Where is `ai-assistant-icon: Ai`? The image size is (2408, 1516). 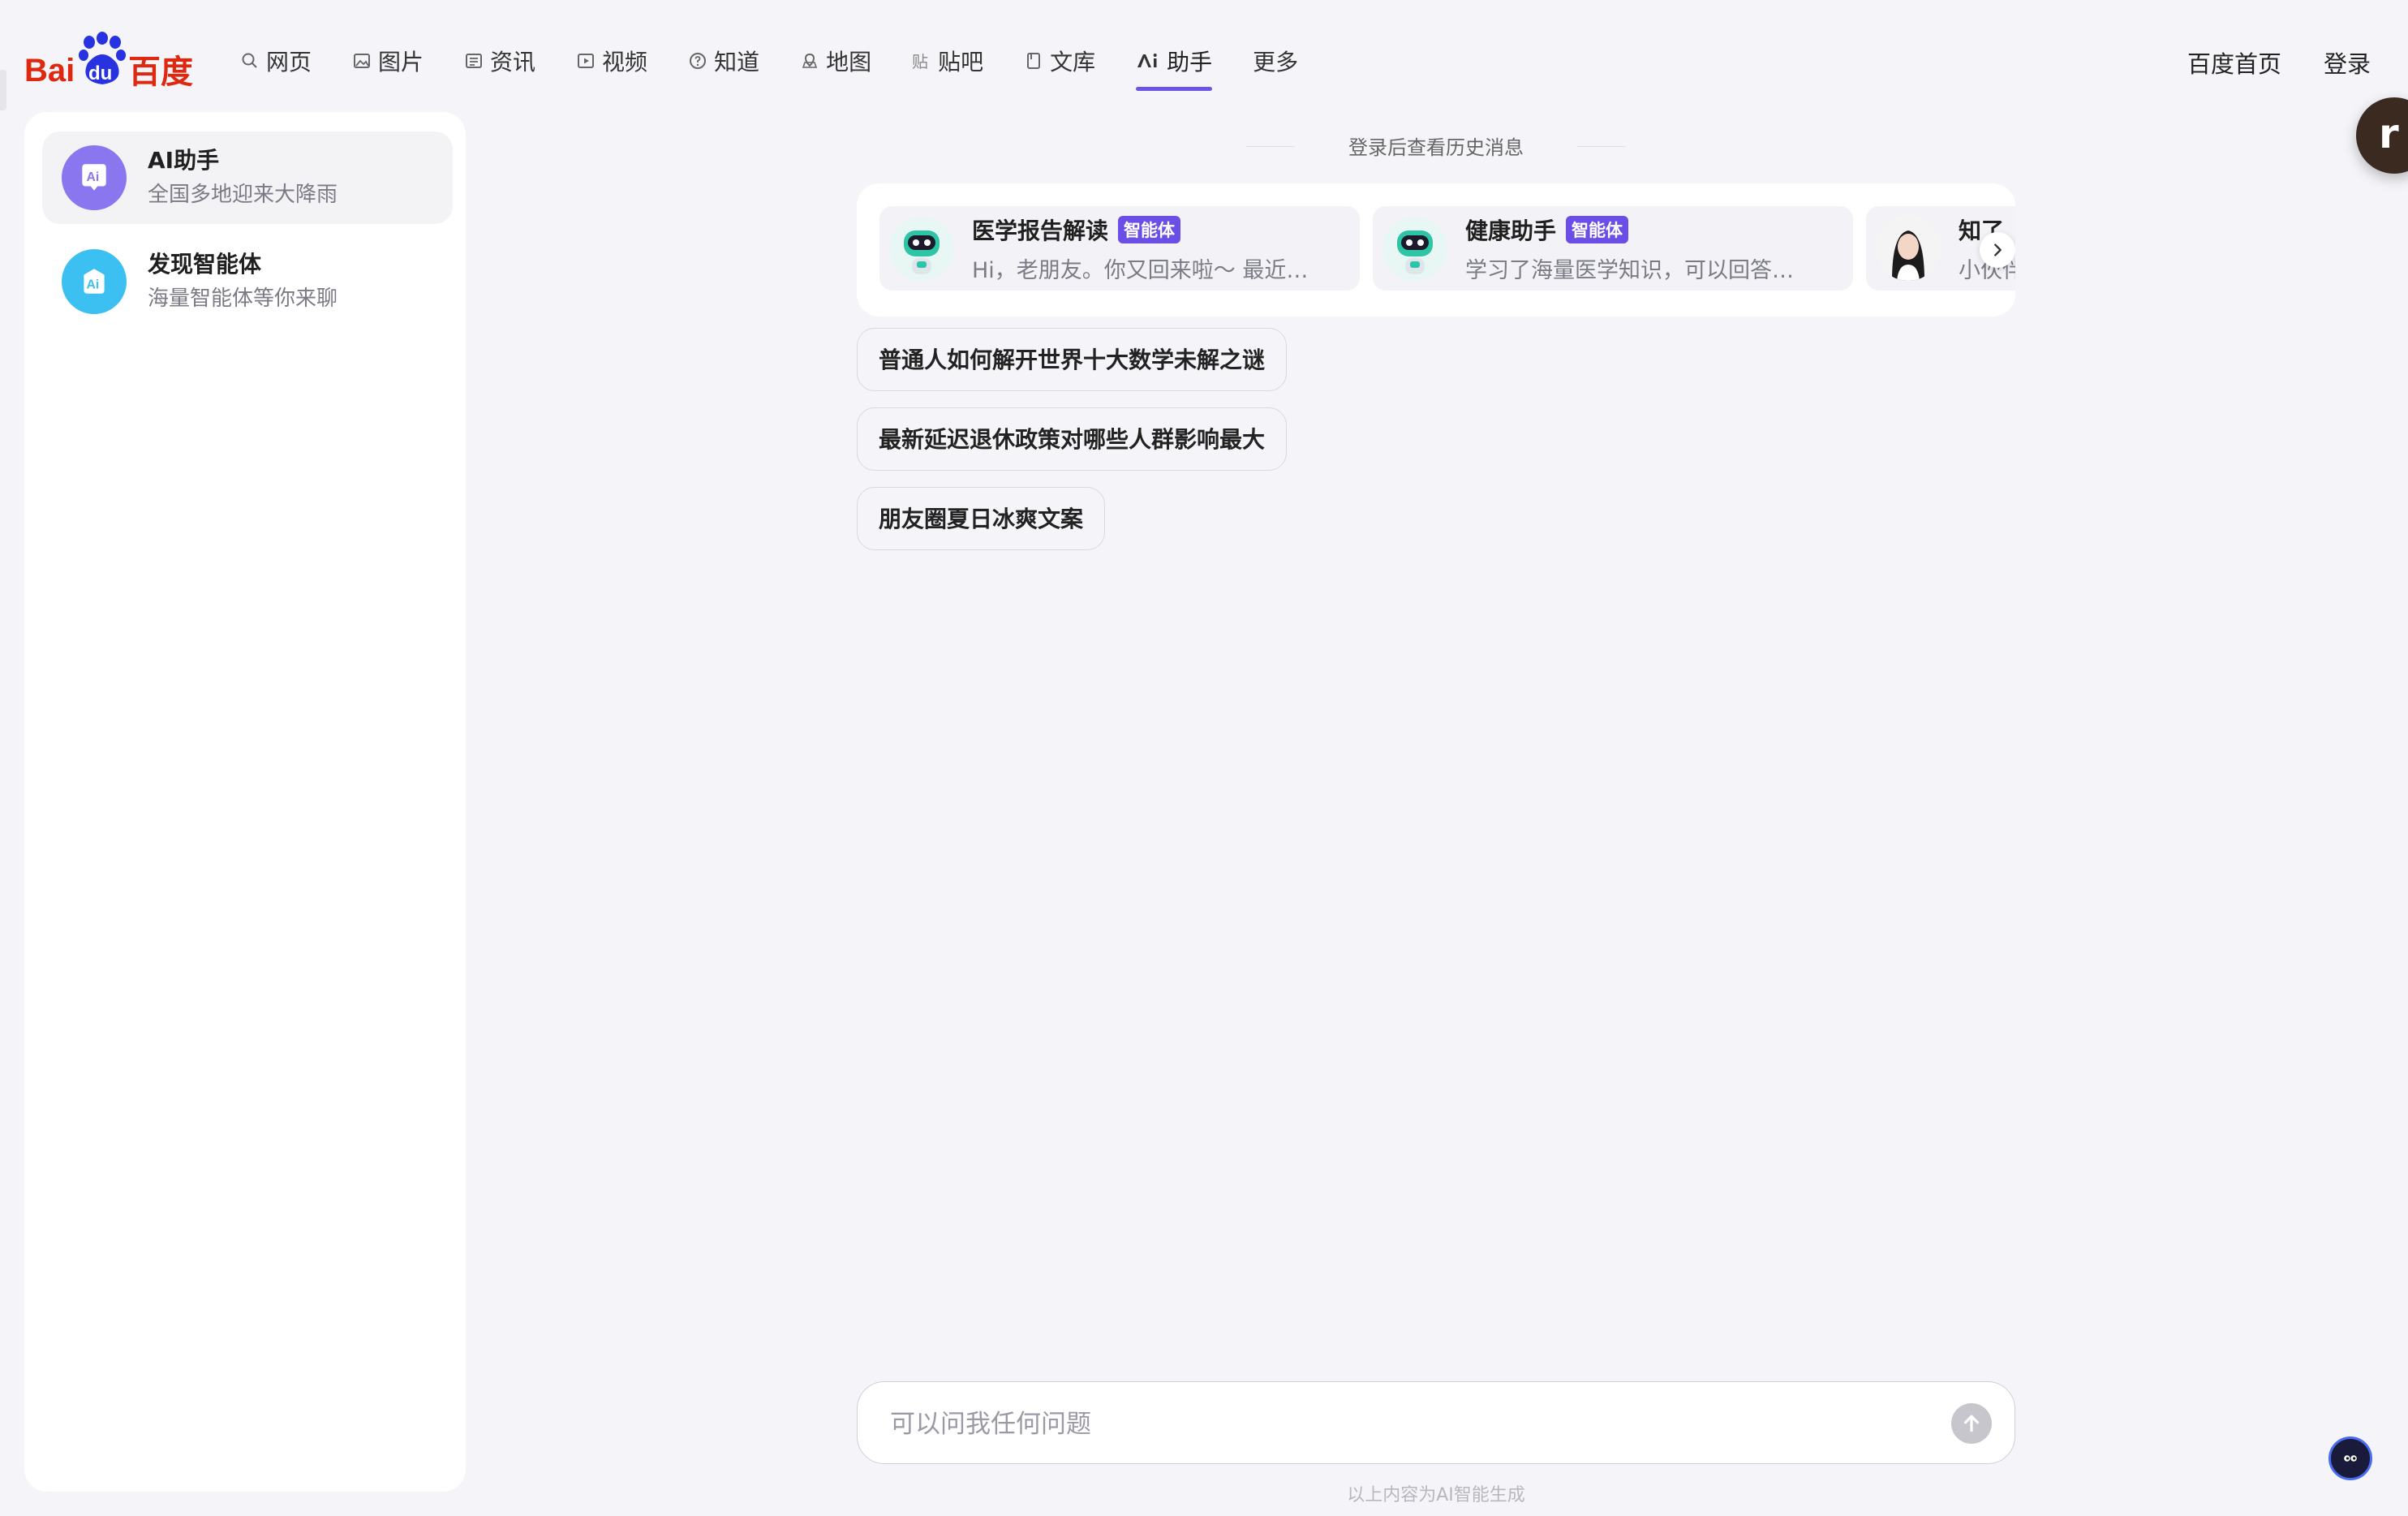
ai-assistant-icon: Ai is located at coordinates (94, 177).